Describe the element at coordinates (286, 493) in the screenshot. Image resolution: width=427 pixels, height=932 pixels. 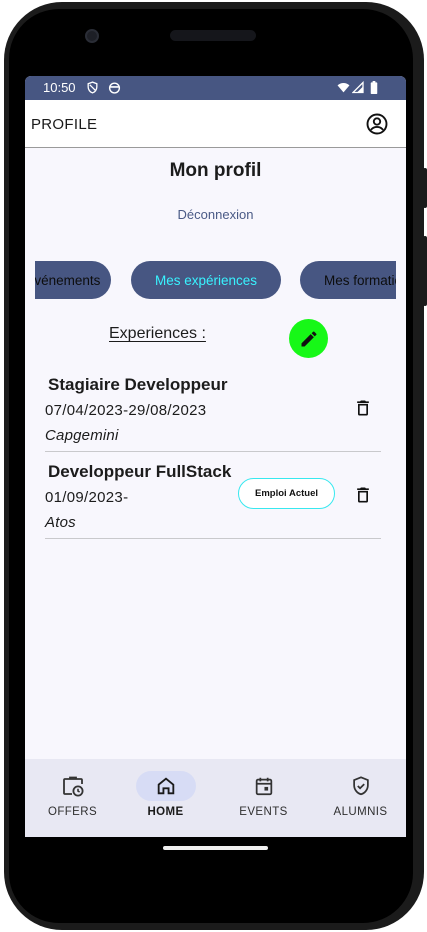
I see `current-job-badge: Emploi Actuel` at that location.